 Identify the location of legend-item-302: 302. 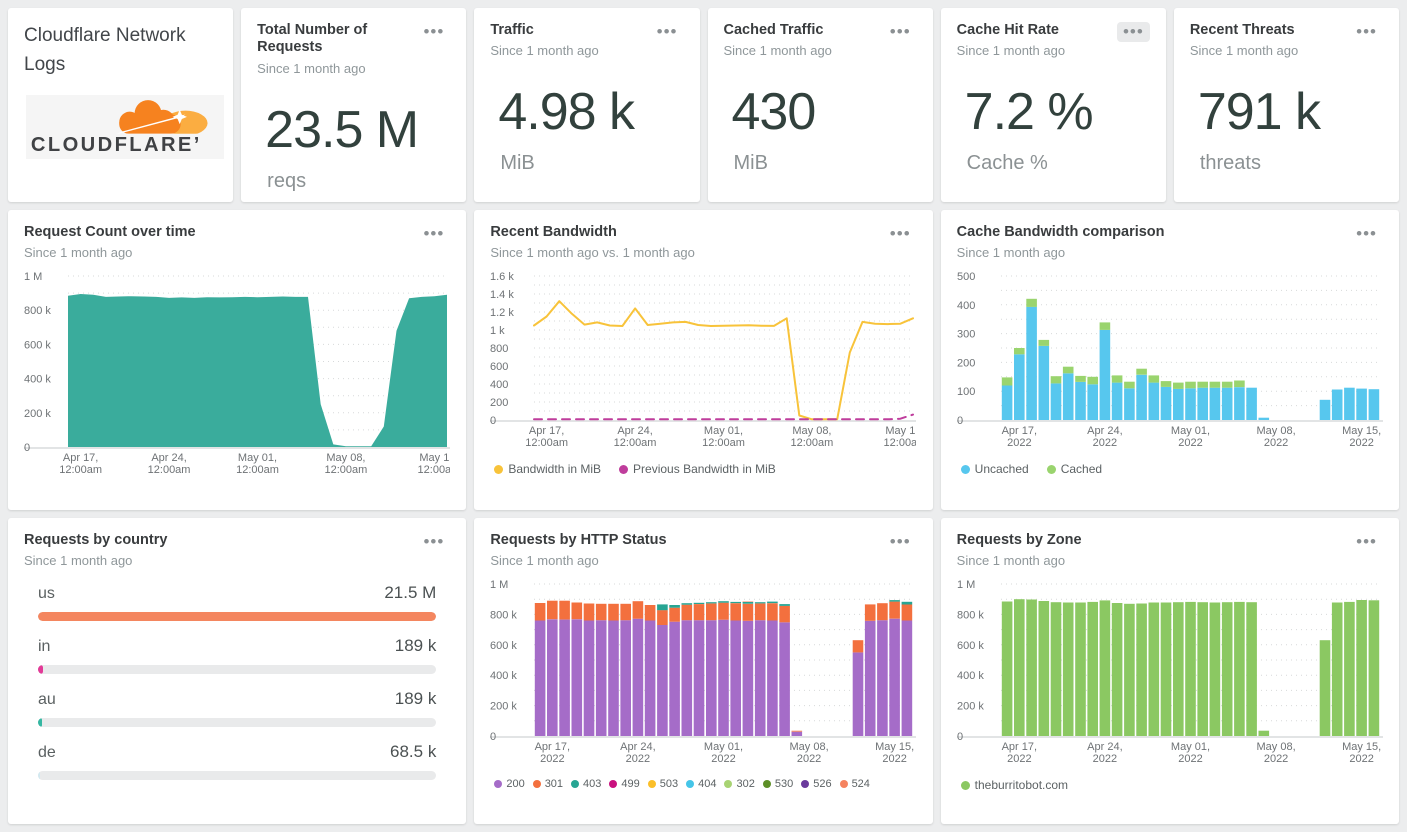
(739, 784).